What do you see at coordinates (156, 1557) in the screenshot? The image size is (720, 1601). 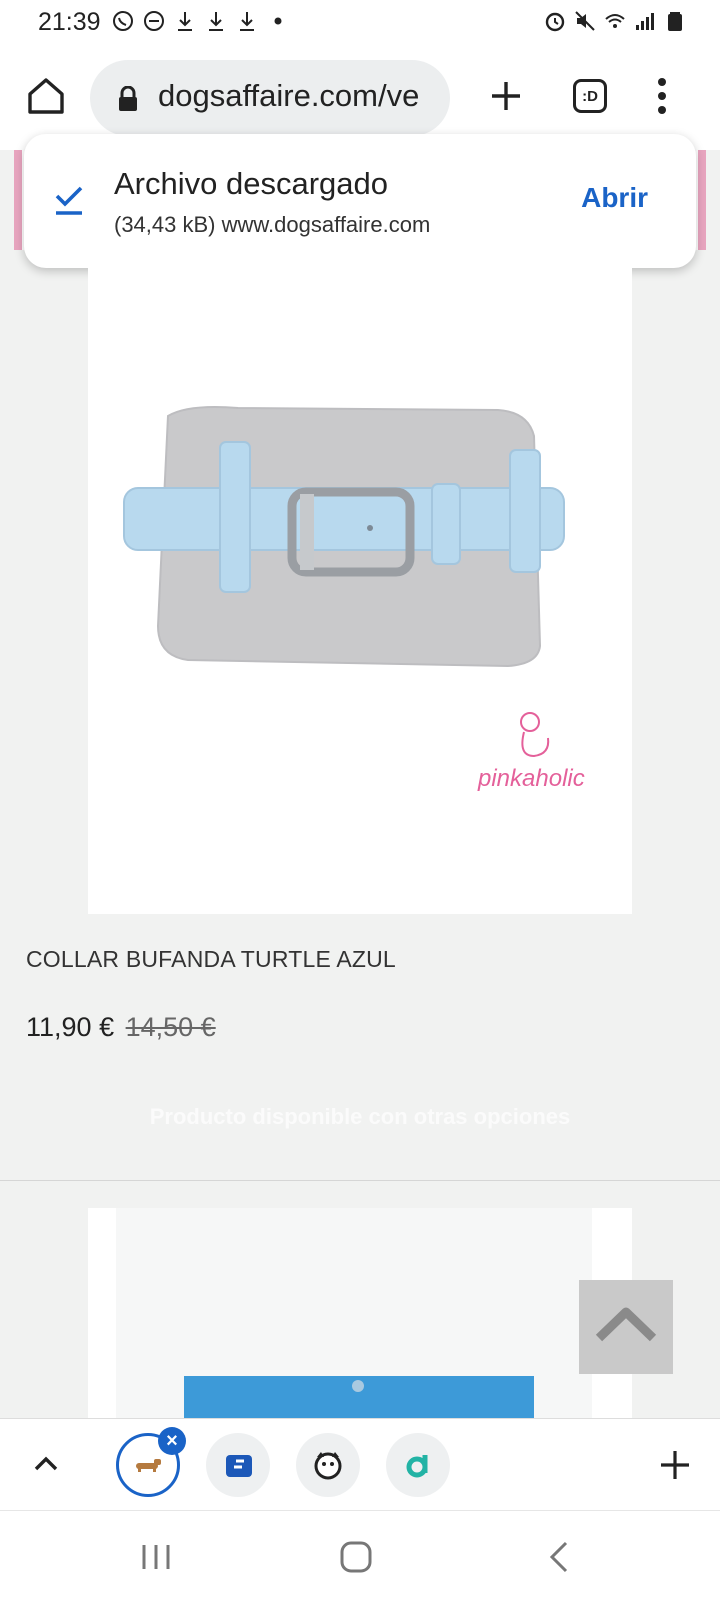 I see `recent-apps-icon` at bounding box center [156, 1557].